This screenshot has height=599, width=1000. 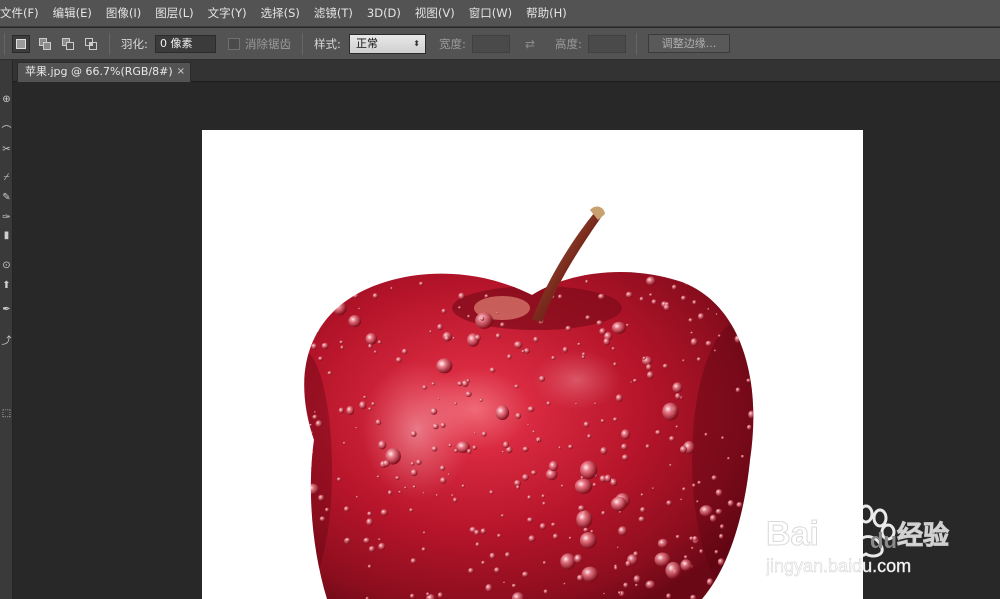 I want to click on baidu-jingyan-watermark: Bai du 经验 jingyan.baidu.com, so click(x=880, y=537).